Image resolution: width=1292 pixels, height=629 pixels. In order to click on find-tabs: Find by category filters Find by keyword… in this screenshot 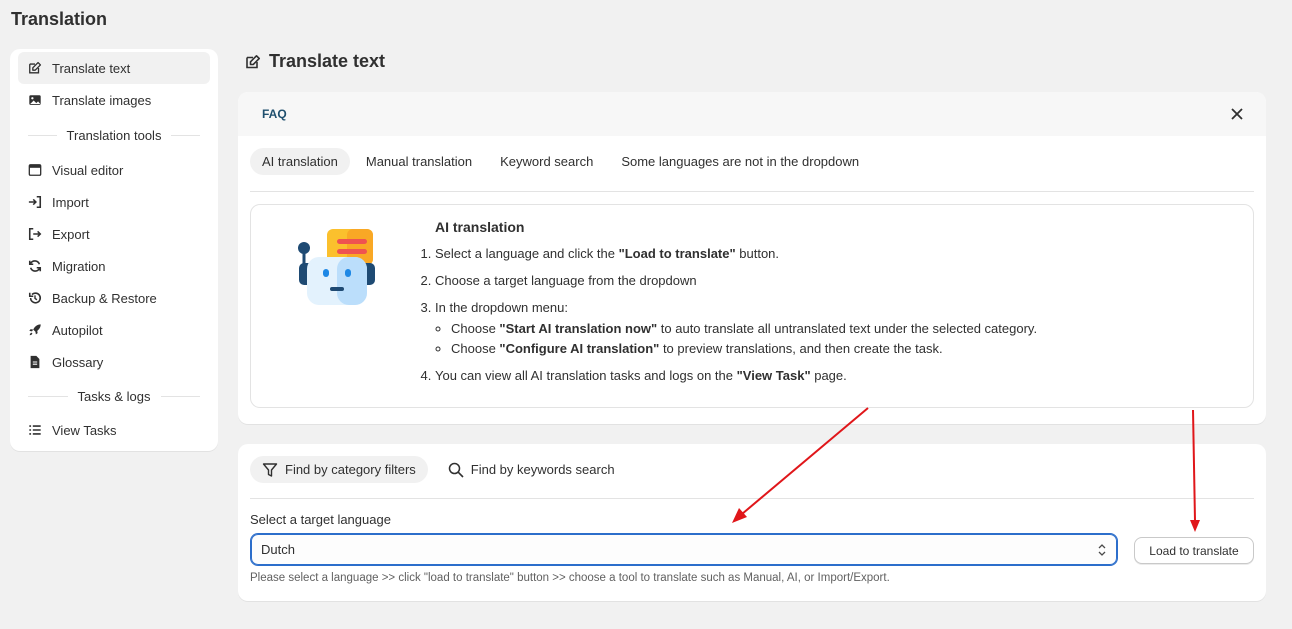, I will do `click(752, 477)`.